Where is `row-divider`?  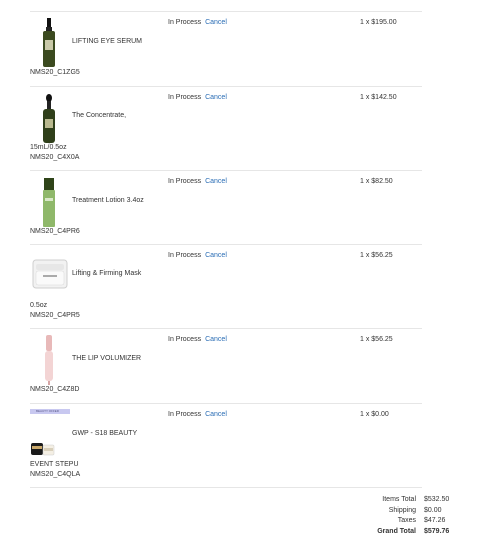
row-divider is located at coordinates (226, 487).